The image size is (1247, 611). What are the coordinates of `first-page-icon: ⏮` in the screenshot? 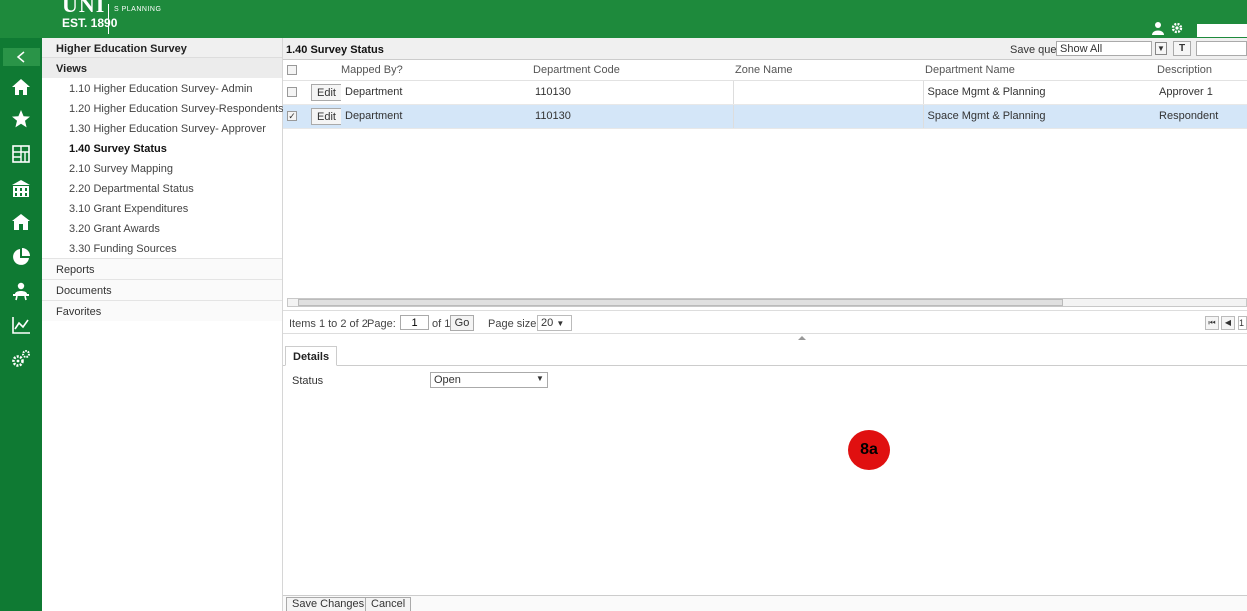 It's located at (1212, 323).